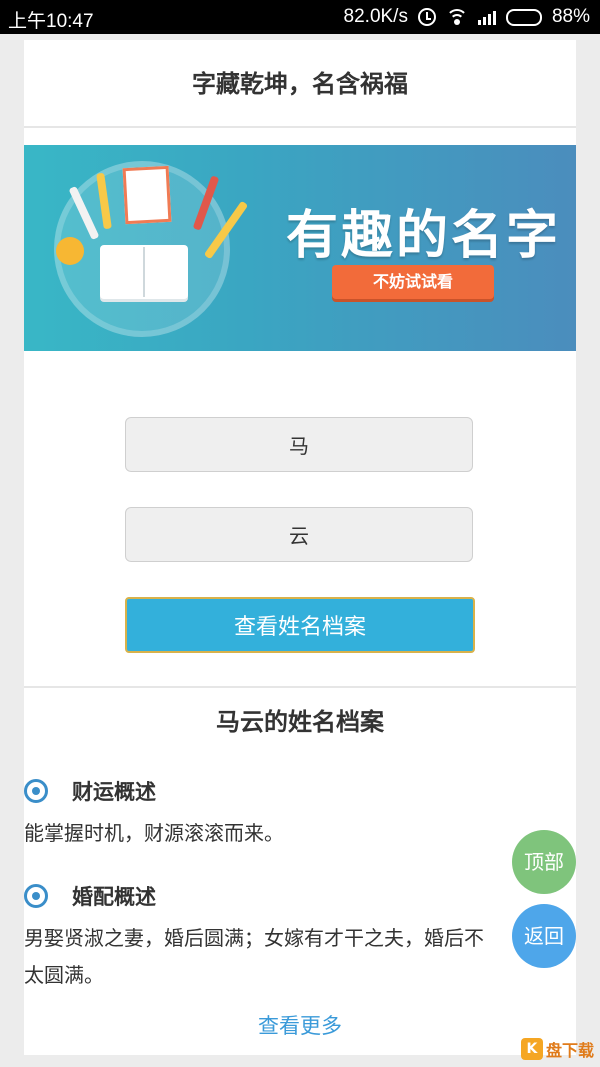 This screenshot has height=1067, width=600. Describe the element at coordinates (51, 21) in the screenshot. I see `status-time: 上午10:47` at that location.